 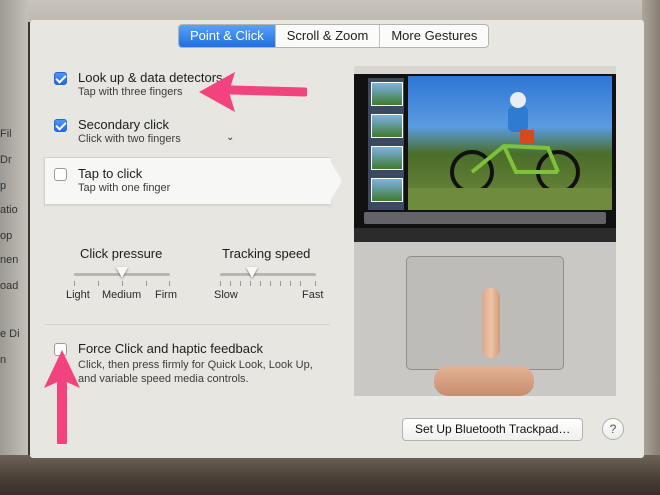 What do you see at coordinates (226, 295) in the screenshot?
I see `slider-label-slow: Slow` at bounding box center [226, 295].